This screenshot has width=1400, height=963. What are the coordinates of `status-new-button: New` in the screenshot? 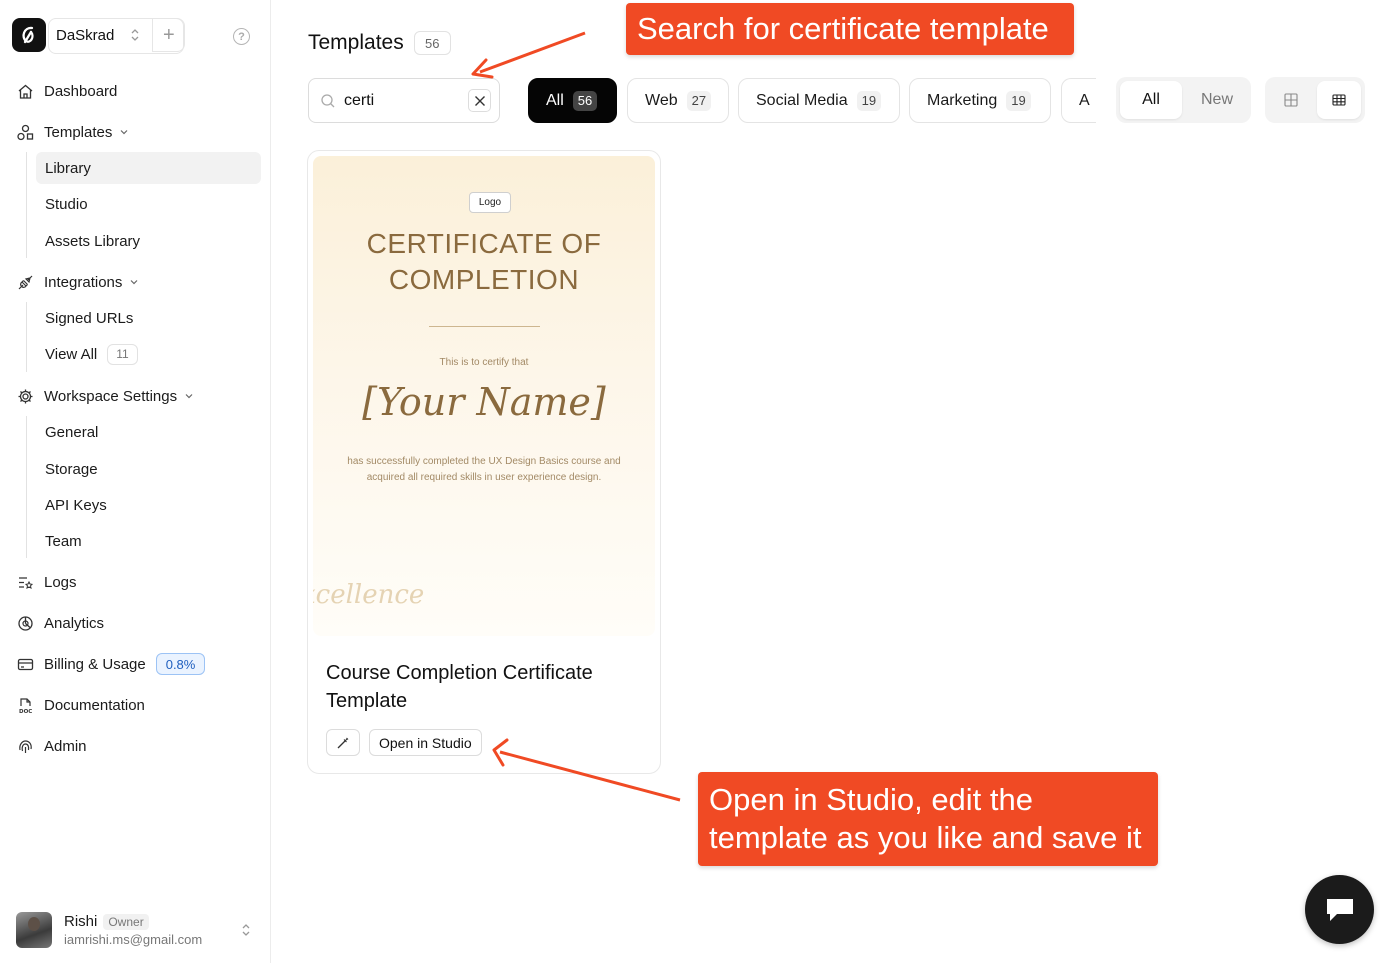 It's located at (1217, 100).